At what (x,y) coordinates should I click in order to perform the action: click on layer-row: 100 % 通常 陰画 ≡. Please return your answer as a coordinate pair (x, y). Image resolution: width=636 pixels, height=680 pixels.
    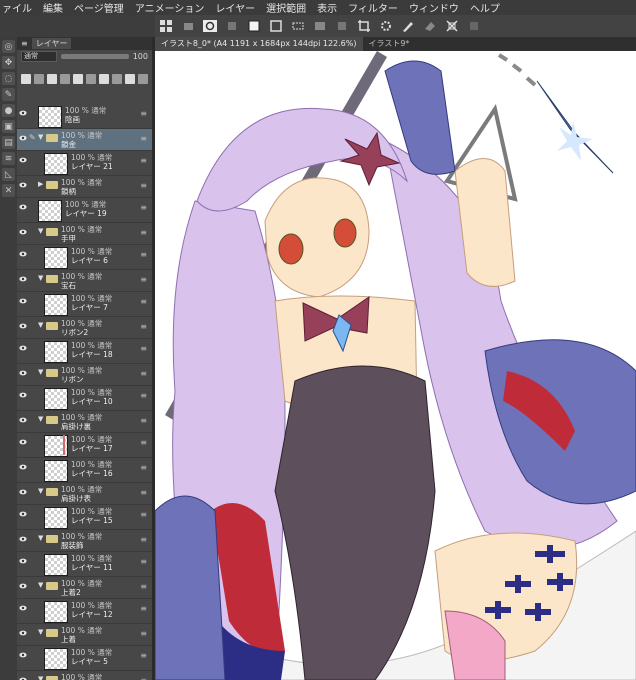
    Looking at the image, I should click on (84, 116).